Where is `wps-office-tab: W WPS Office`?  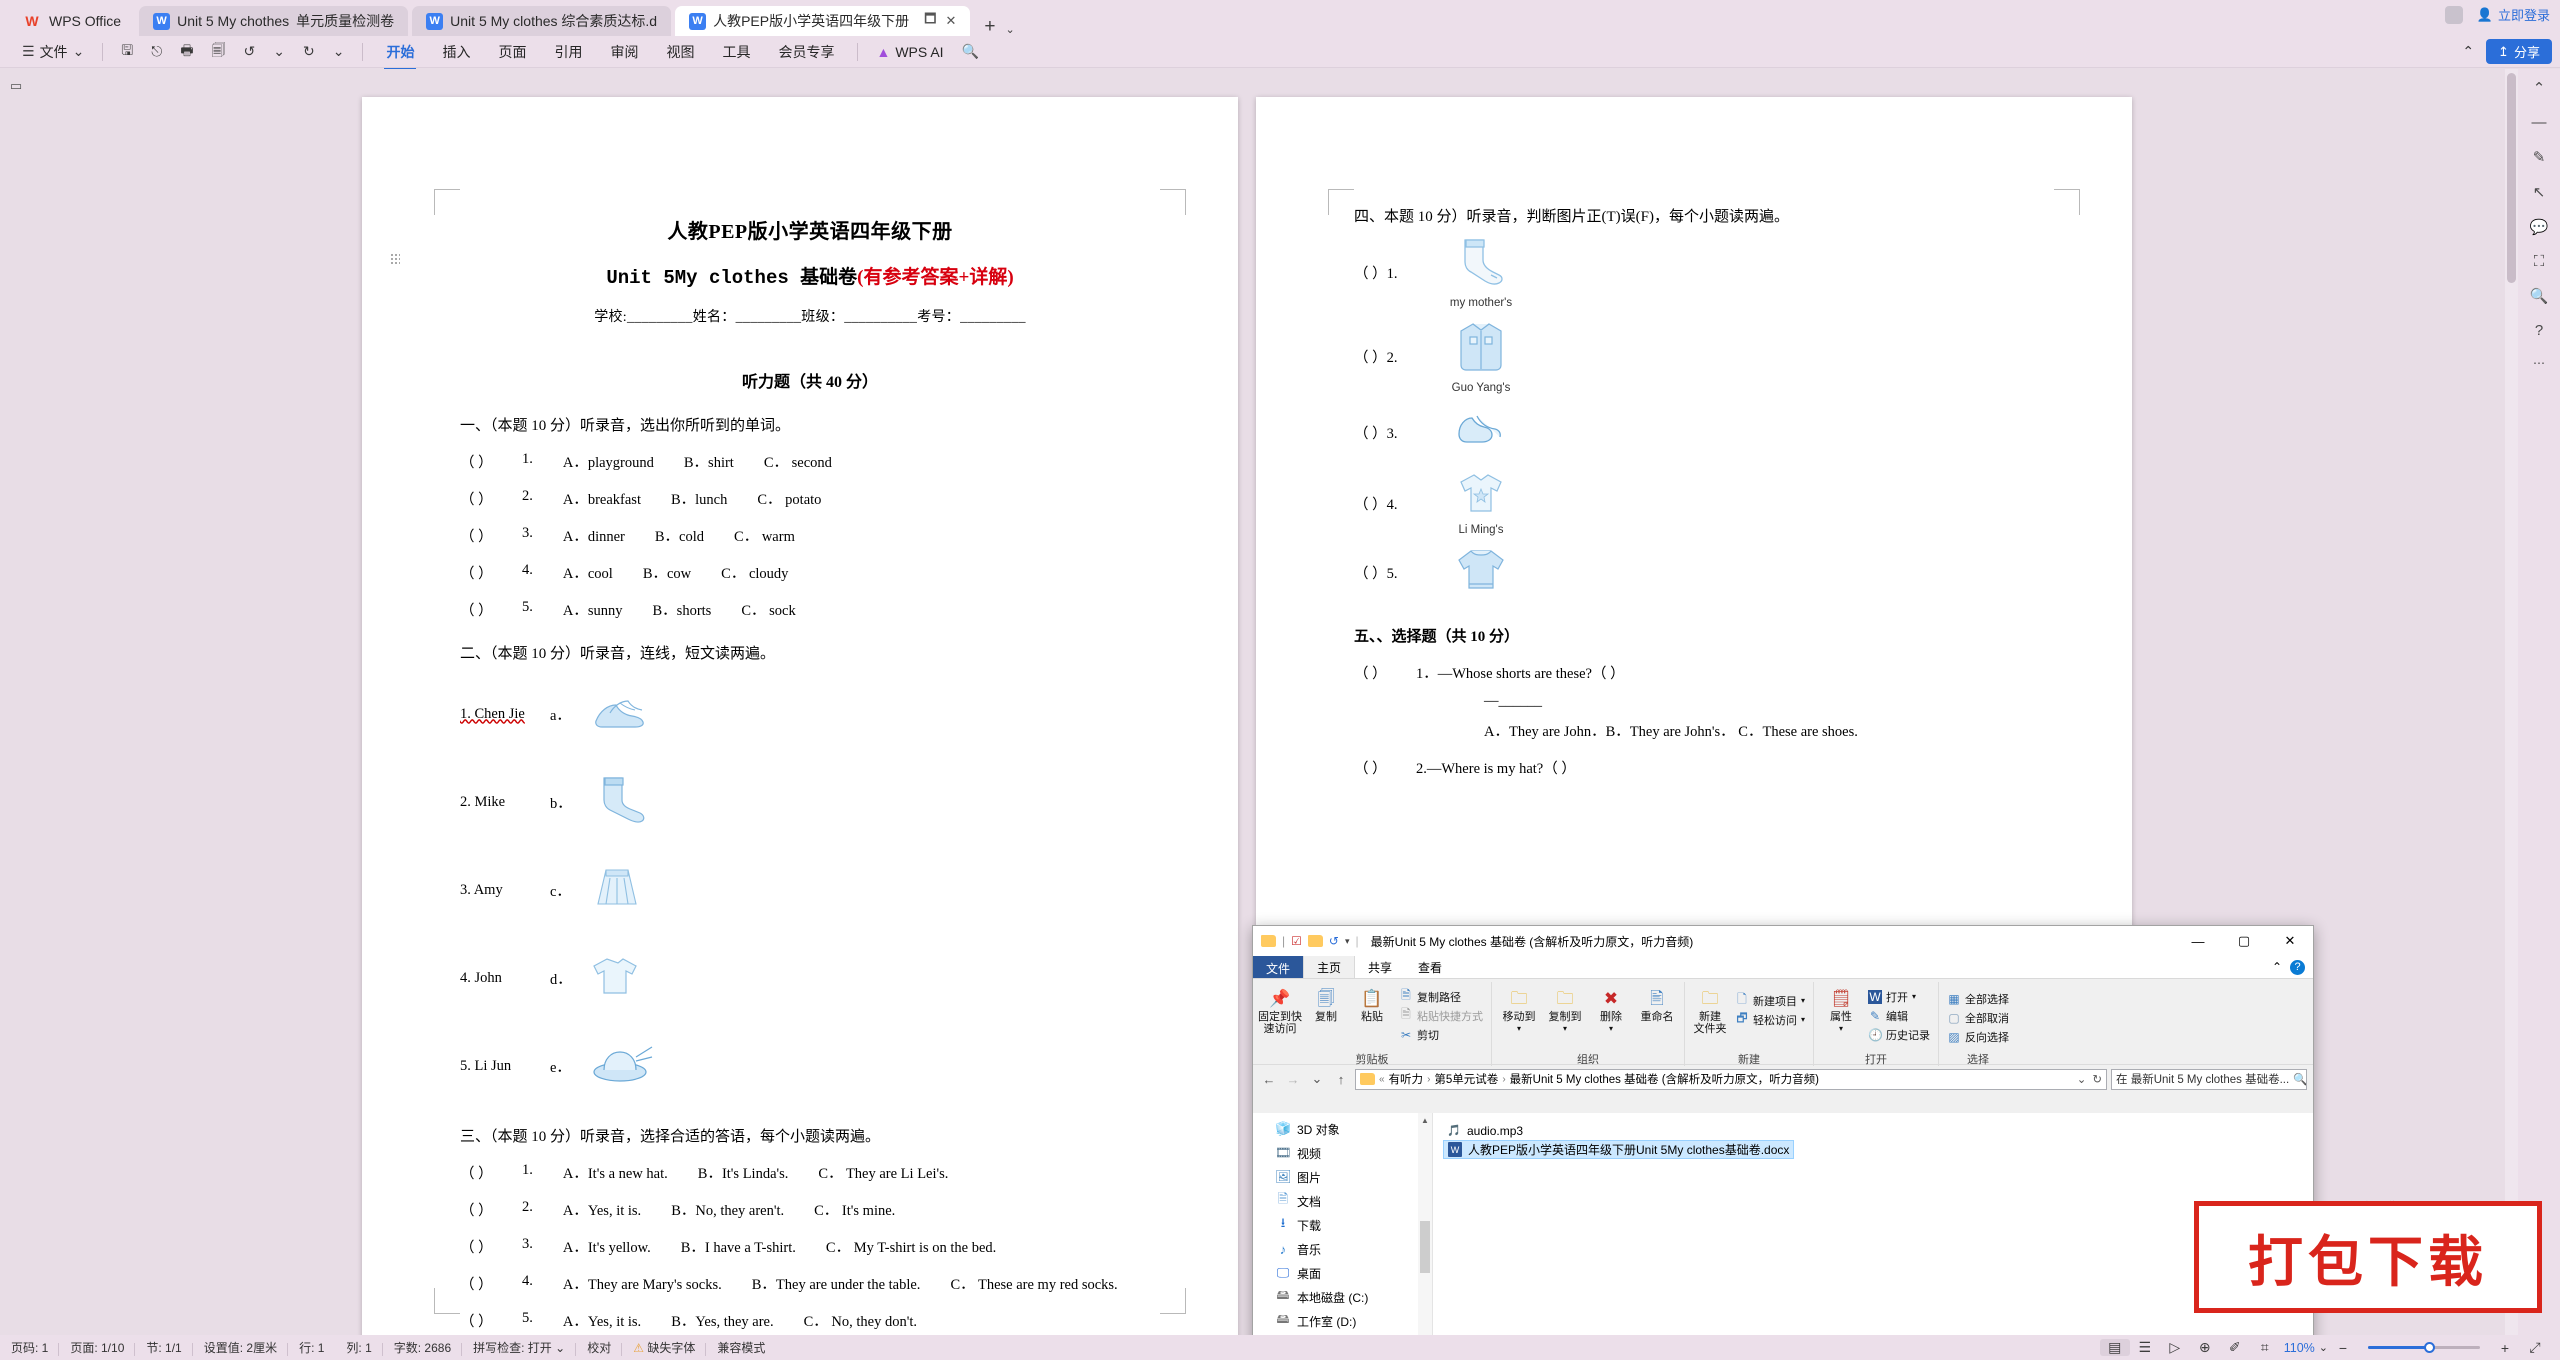 wps-office-tab: W WPS Office is located at coordinates (72, 21).